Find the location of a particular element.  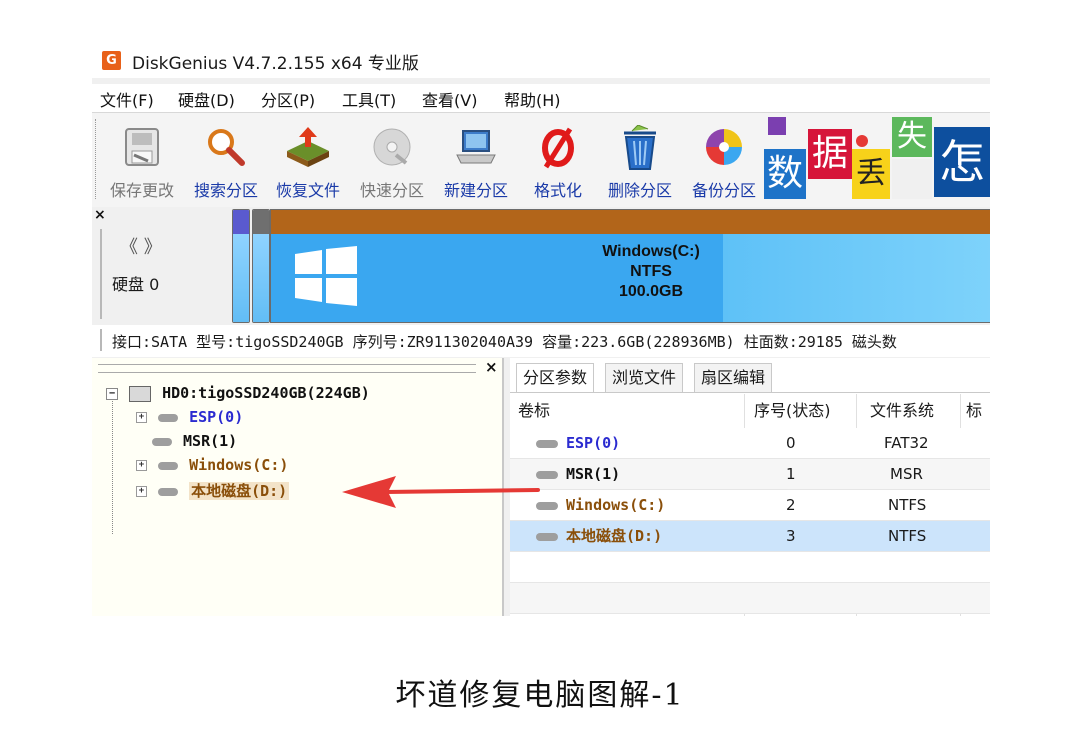

tab-sector-edit: 扇区编辑 is located at coordinates (733, 378).